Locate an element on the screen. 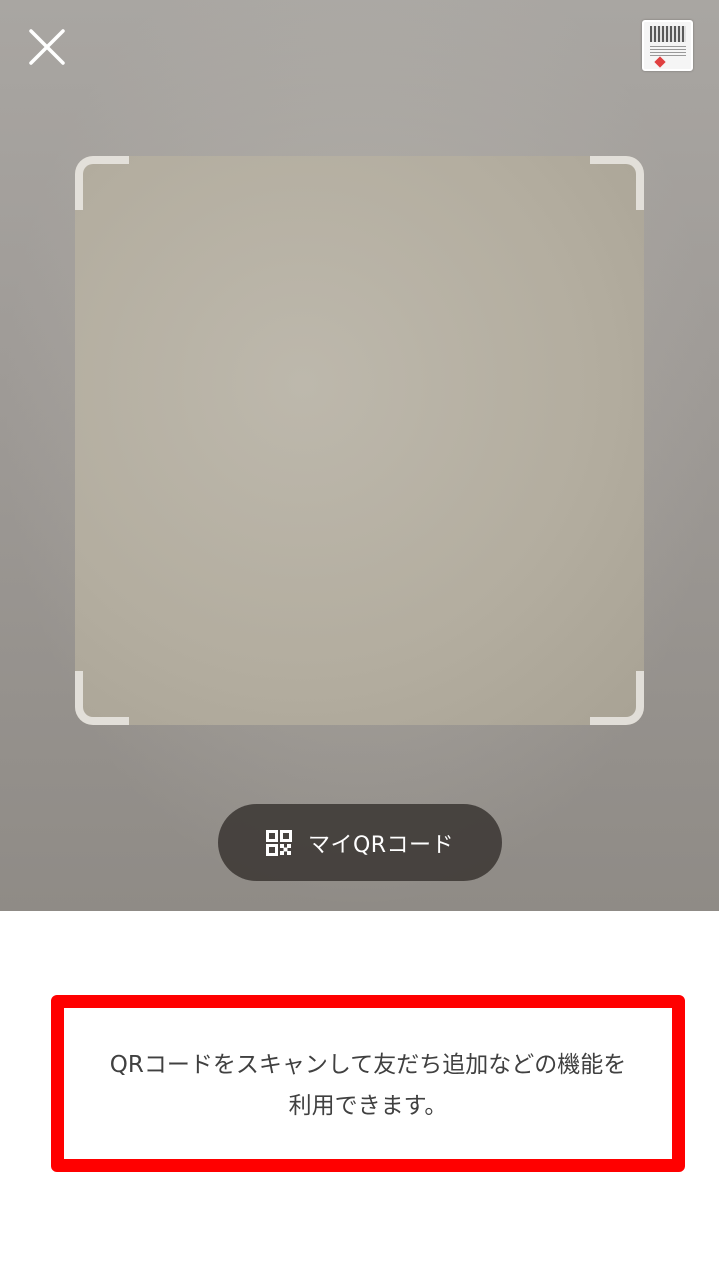  qr-code-icon is located at coordinates (278, 842).